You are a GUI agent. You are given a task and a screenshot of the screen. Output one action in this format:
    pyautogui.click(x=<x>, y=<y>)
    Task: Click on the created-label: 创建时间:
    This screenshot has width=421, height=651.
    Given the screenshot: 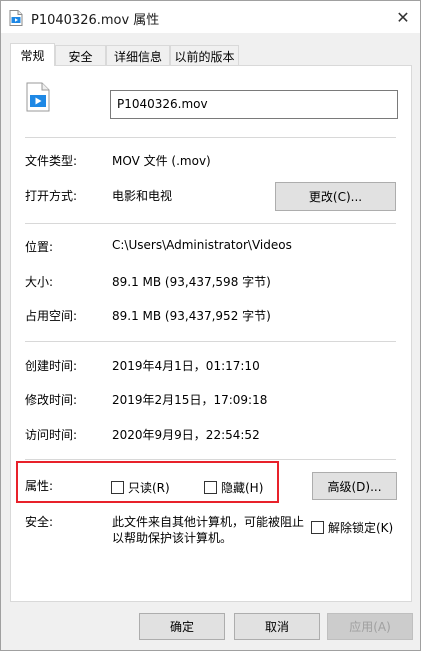 What is the action you would take?
    pyautogui.click(x=51, y=366)
    